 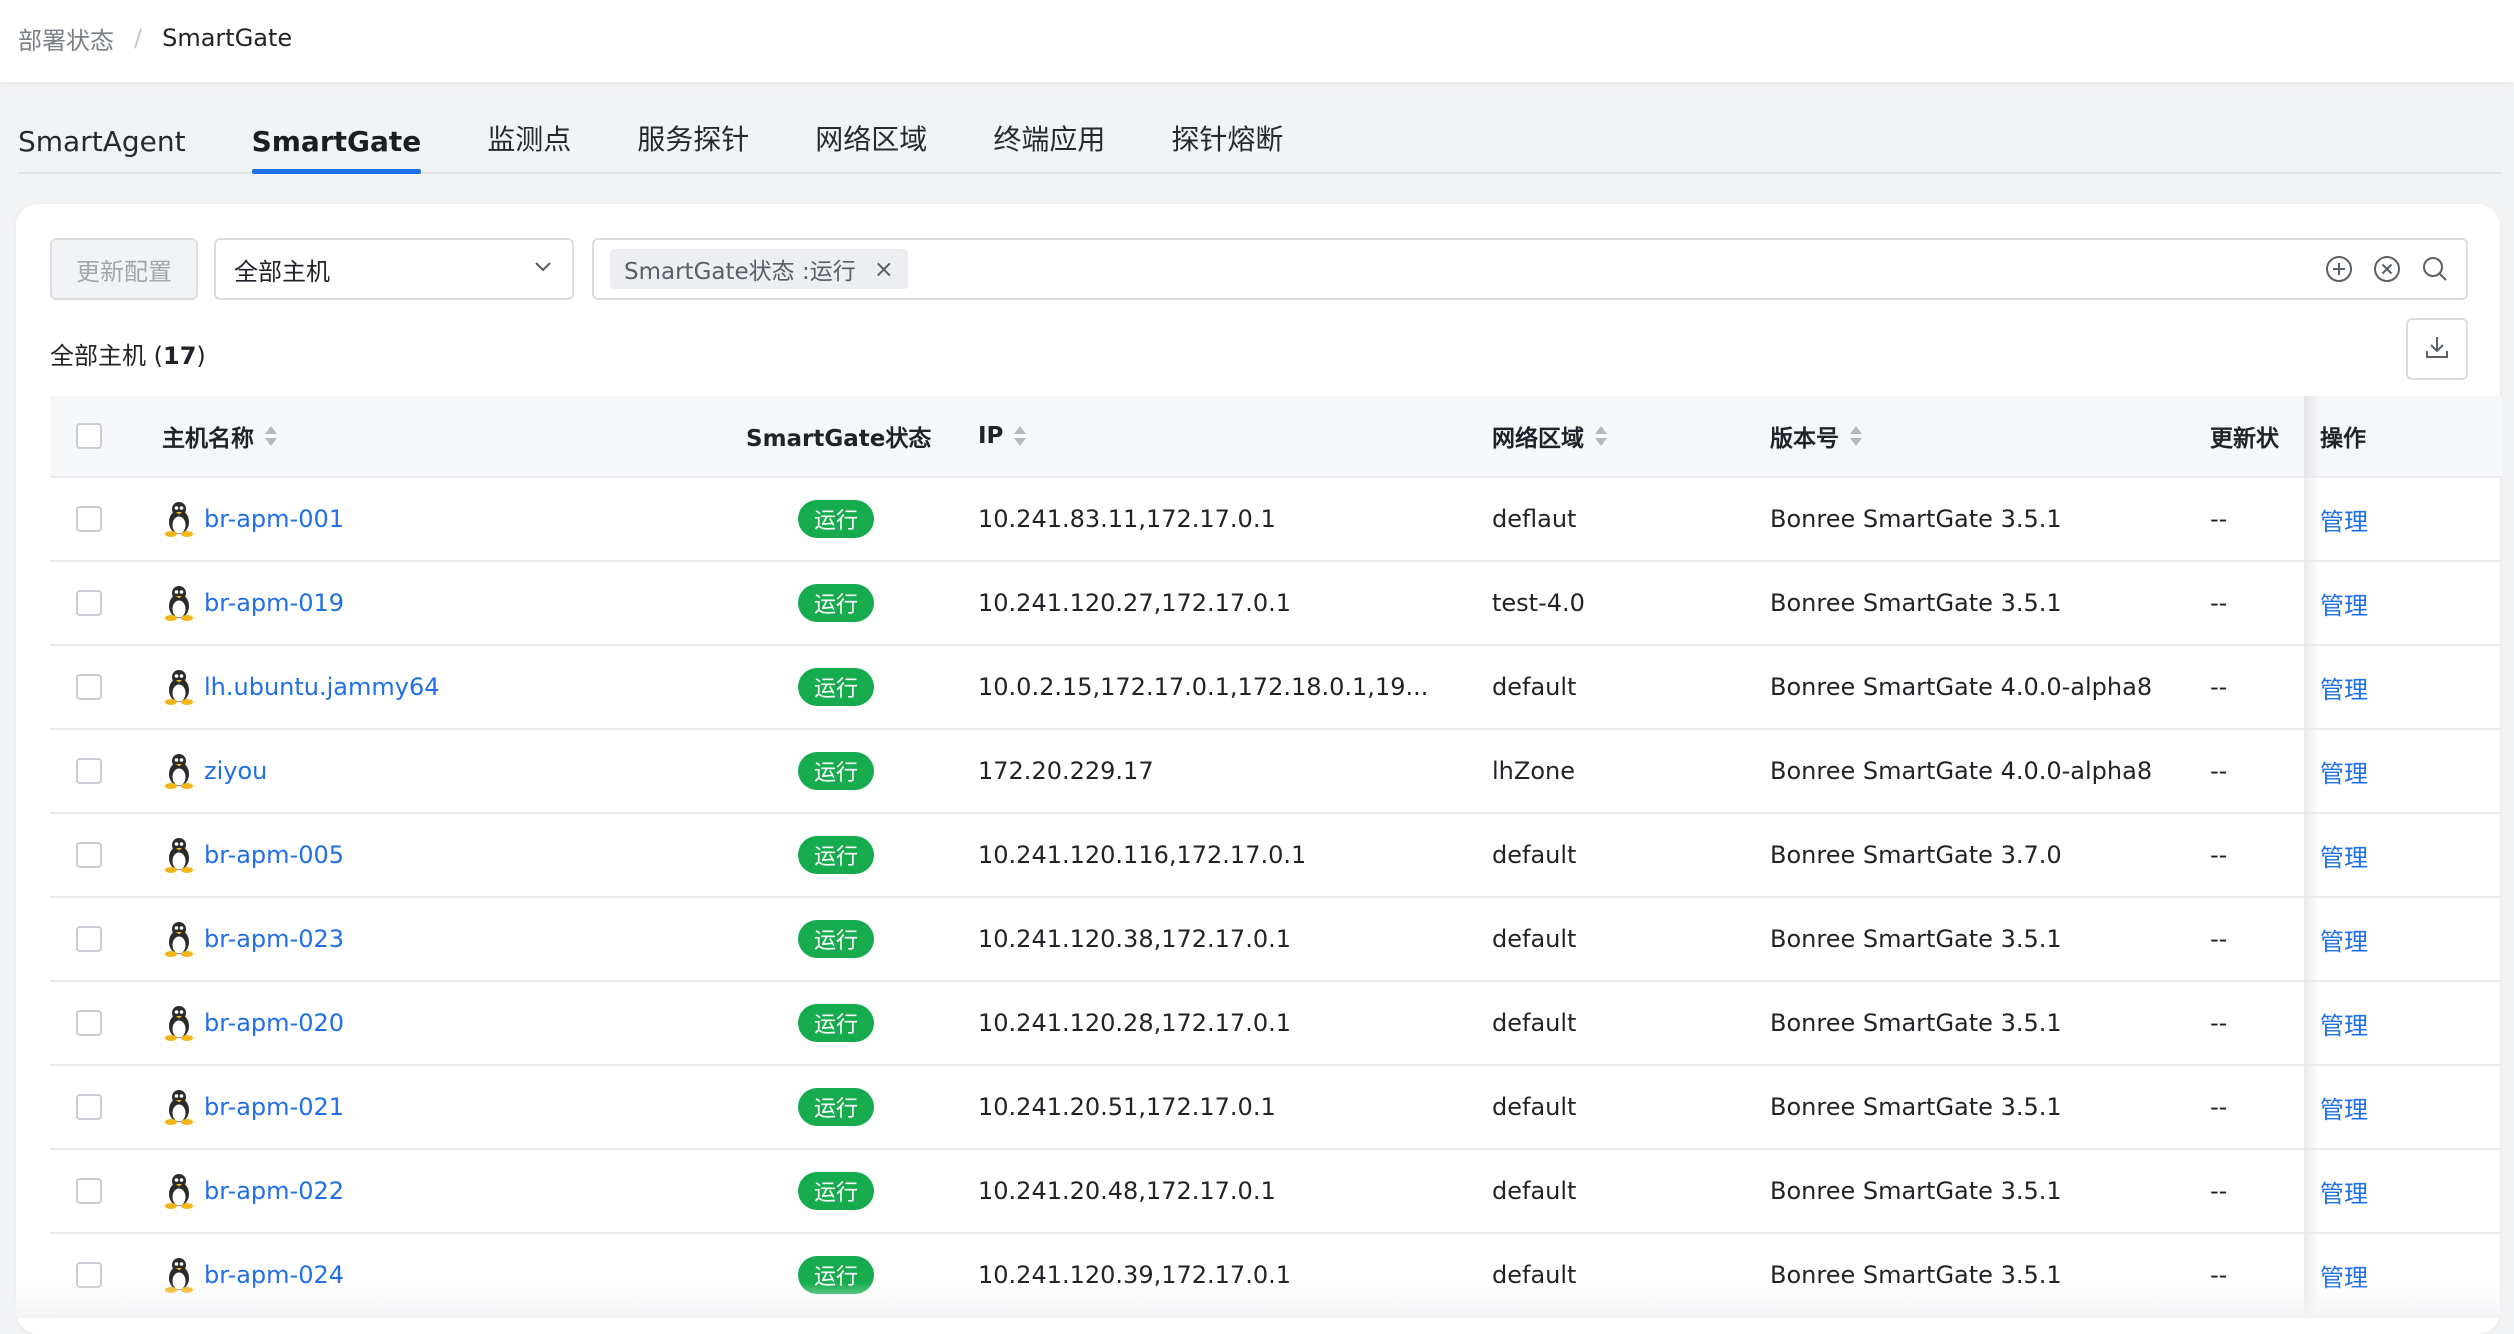 What do you see at coordinates (1127, 519) in the screenshot?
I see `ip-text: 10.241.83.11,172.17.0.1` at bounding box center [1127, 519].